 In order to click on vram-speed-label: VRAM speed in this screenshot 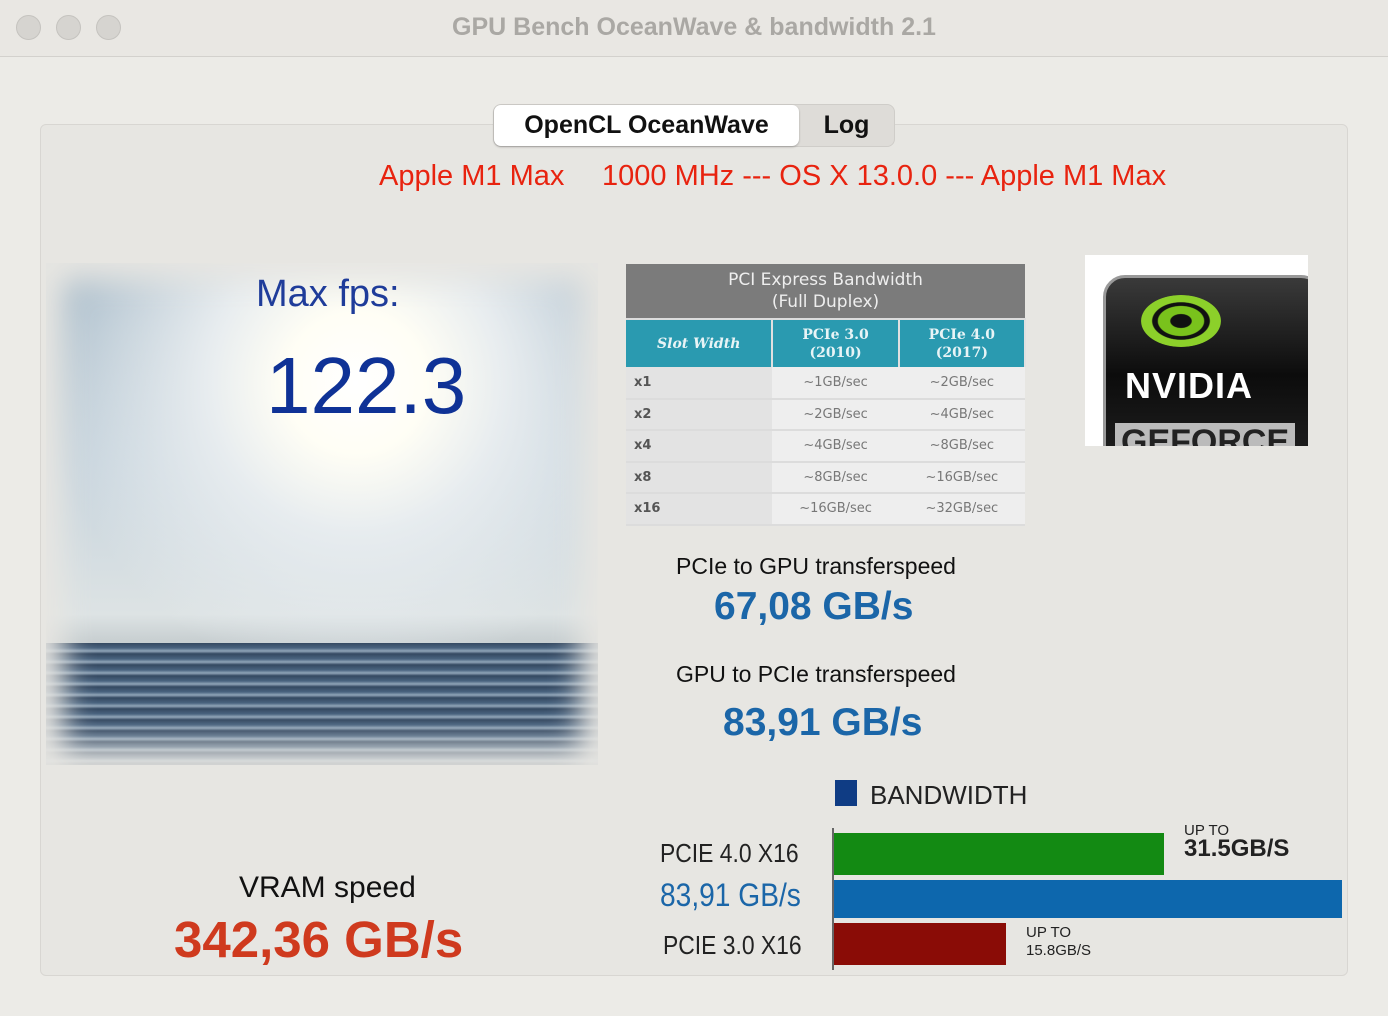, I will do `click(327, 887)`.